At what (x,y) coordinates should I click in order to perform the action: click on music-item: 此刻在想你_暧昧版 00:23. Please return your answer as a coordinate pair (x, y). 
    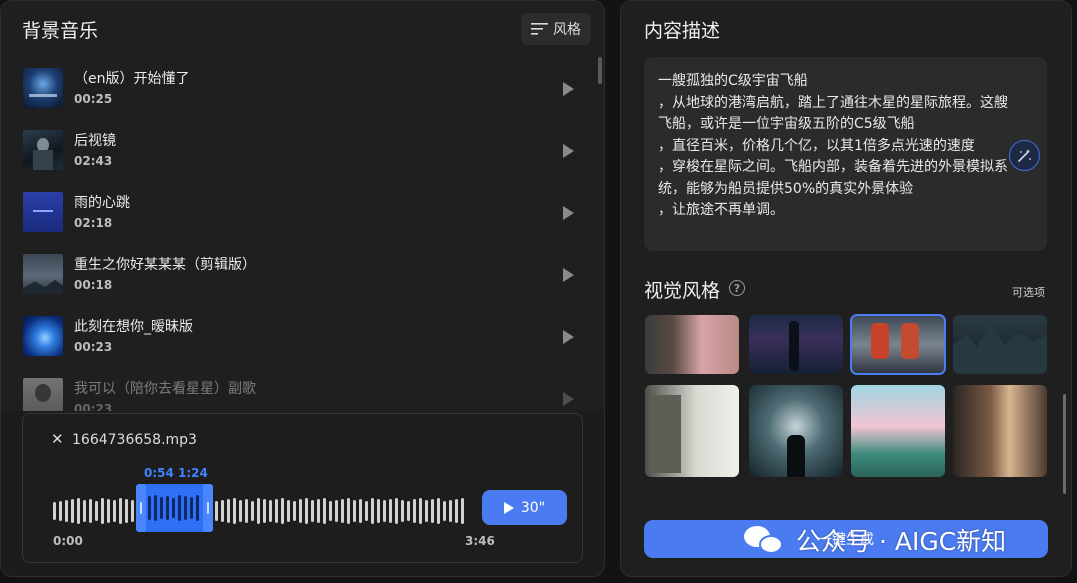
    Looking at the image, I should click on (300, 347).